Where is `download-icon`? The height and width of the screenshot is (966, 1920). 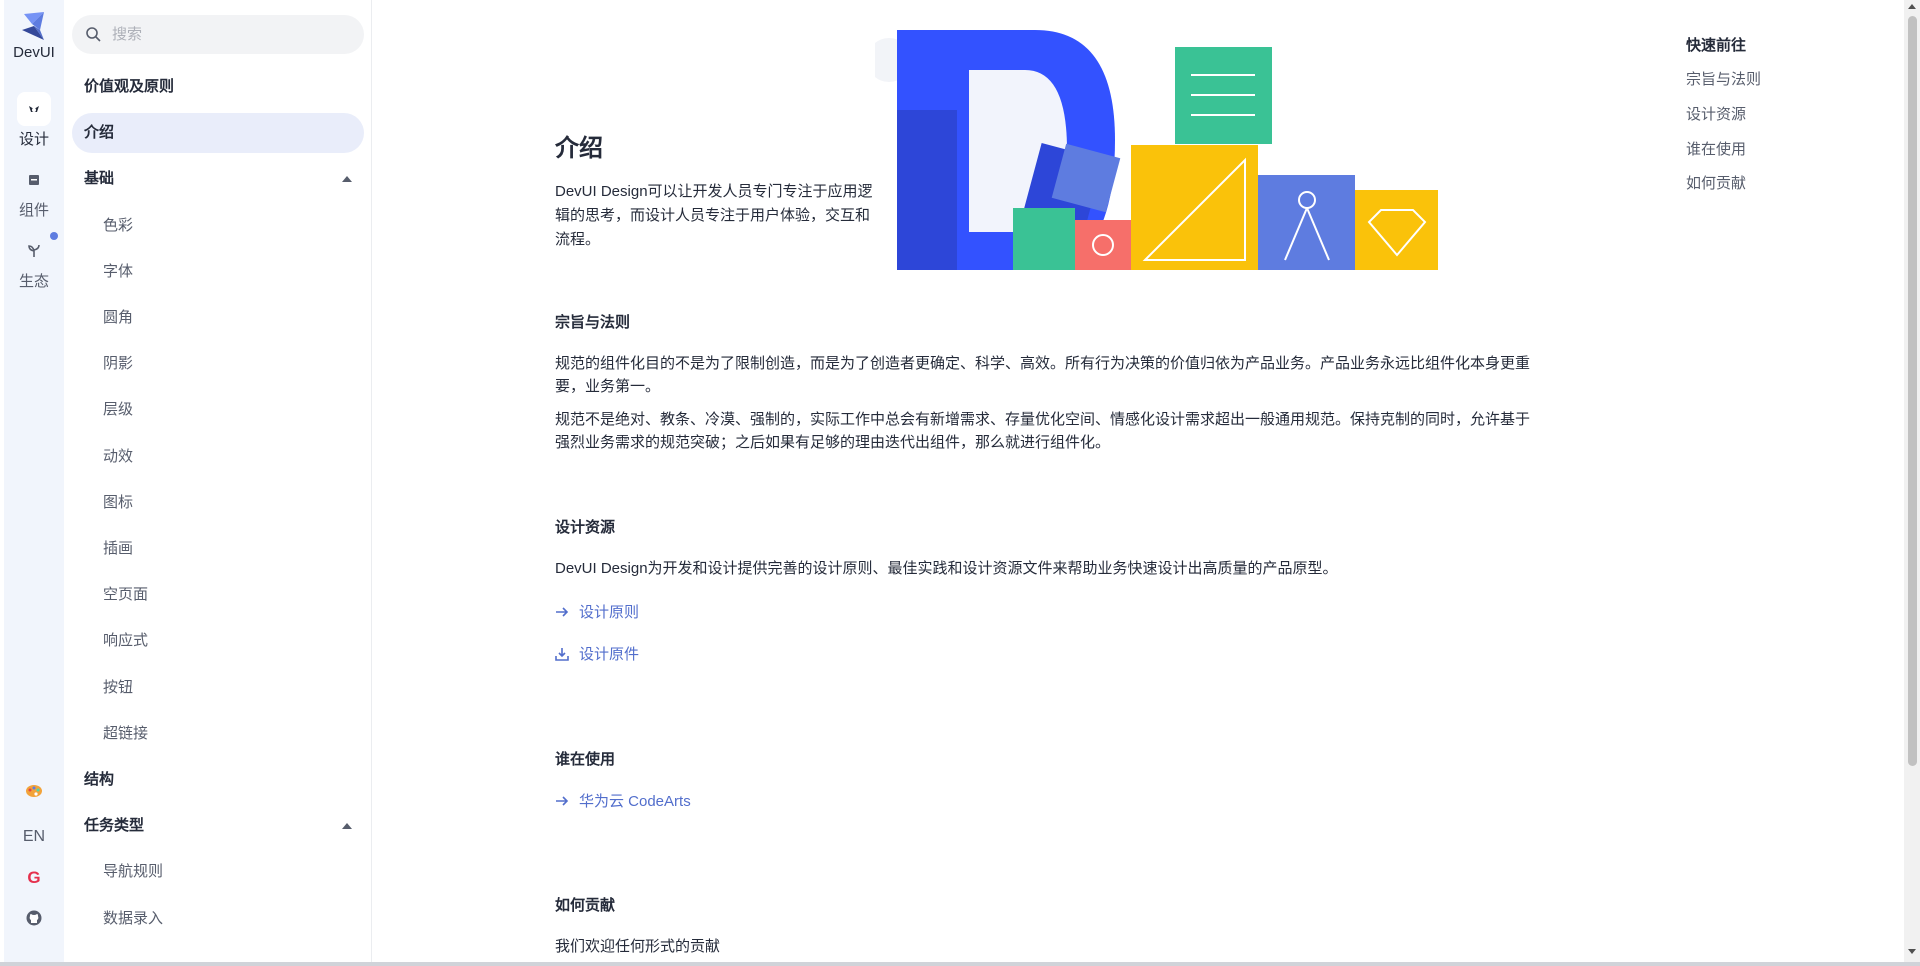 download-icon is located at coordinates (562, 654).